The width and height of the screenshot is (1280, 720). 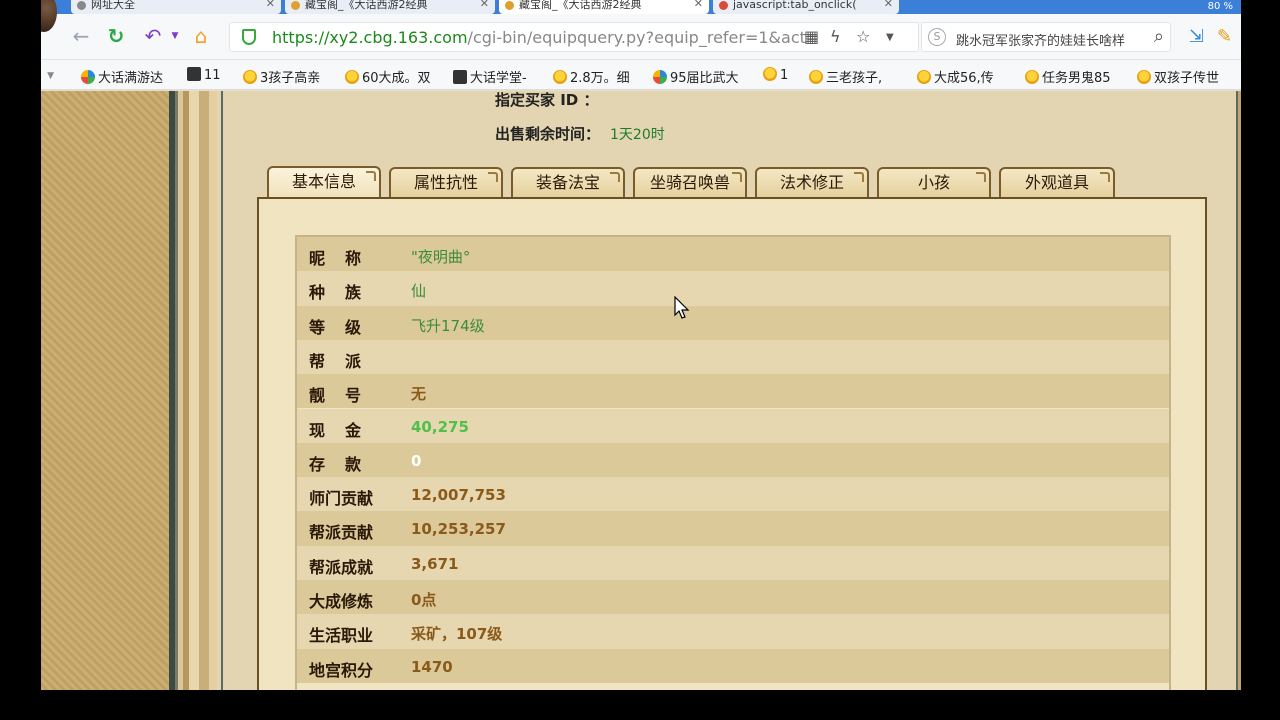 What do you see at coordinates (964, 78) in the screenshot?
I see `bookmark-label: 大成56,传` at bounding box center [964, 78].